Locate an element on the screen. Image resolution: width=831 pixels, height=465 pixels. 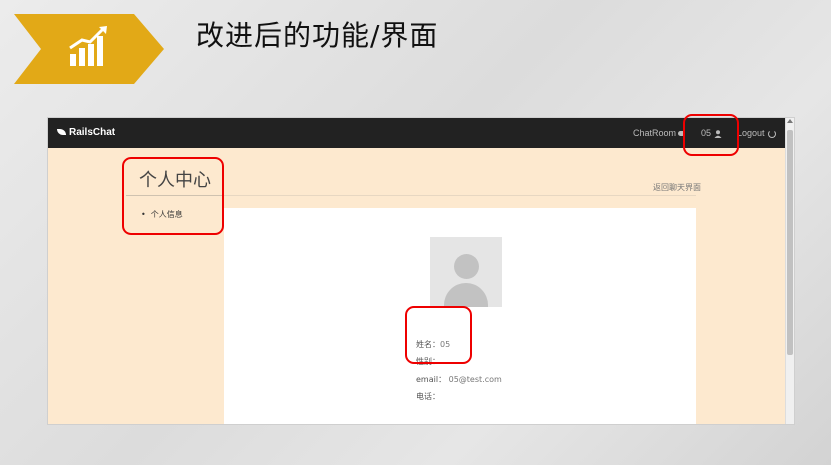
scrollbar is located at coordinates (789, 271).